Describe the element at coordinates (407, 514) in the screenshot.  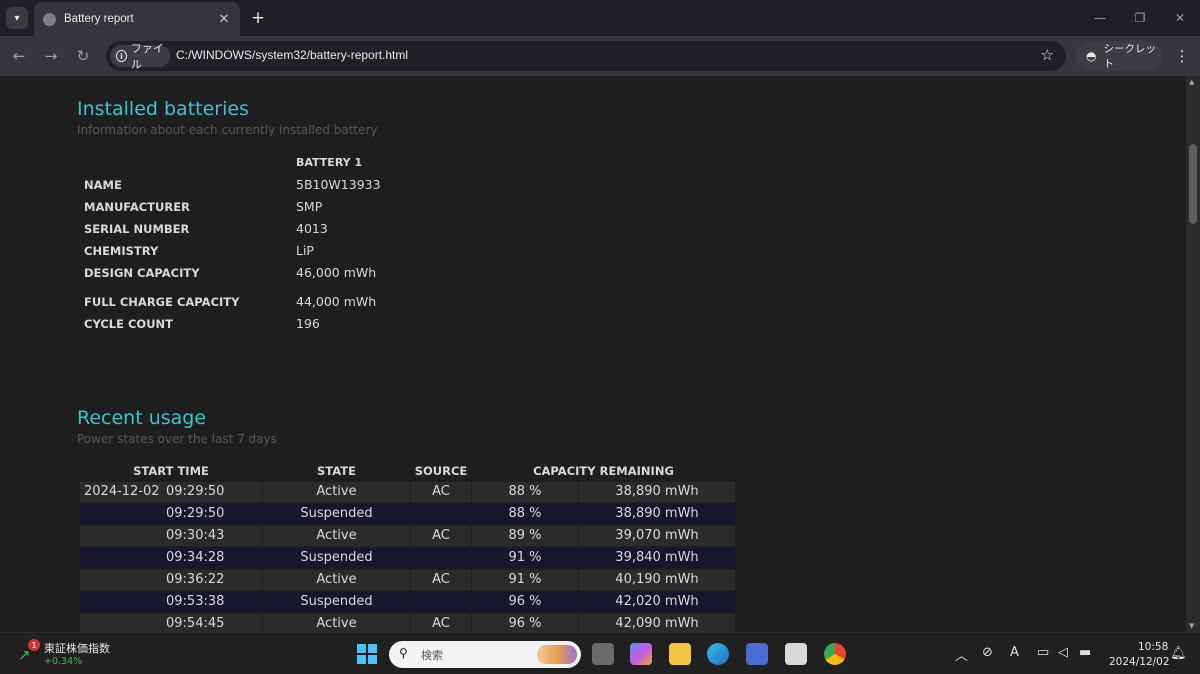
I see `table-row: 09:29:50 Suspended 88 % 38,890 mWh` at that location.